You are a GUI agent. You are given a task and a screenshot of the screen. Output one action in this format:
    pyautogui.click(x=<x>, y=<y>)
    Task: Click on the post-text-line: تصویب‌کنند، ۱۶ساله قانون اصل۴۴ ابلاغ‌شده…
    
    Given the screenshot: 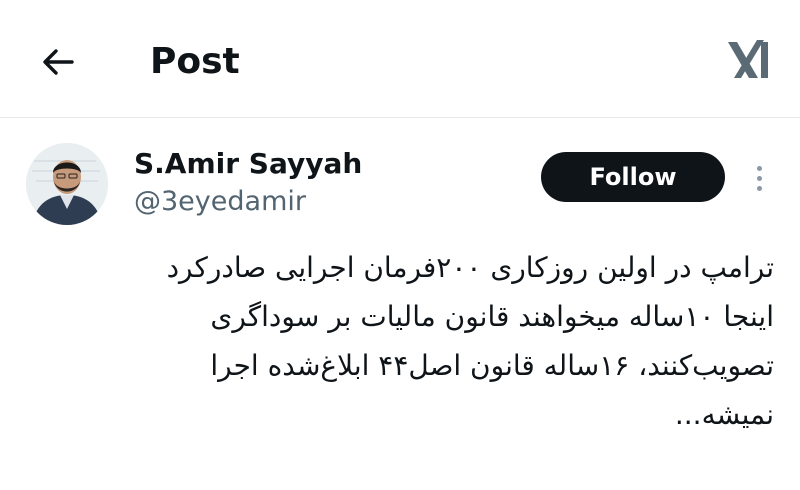 What is the action you would take?
    pyautogui.click(x=492, y=365)
    